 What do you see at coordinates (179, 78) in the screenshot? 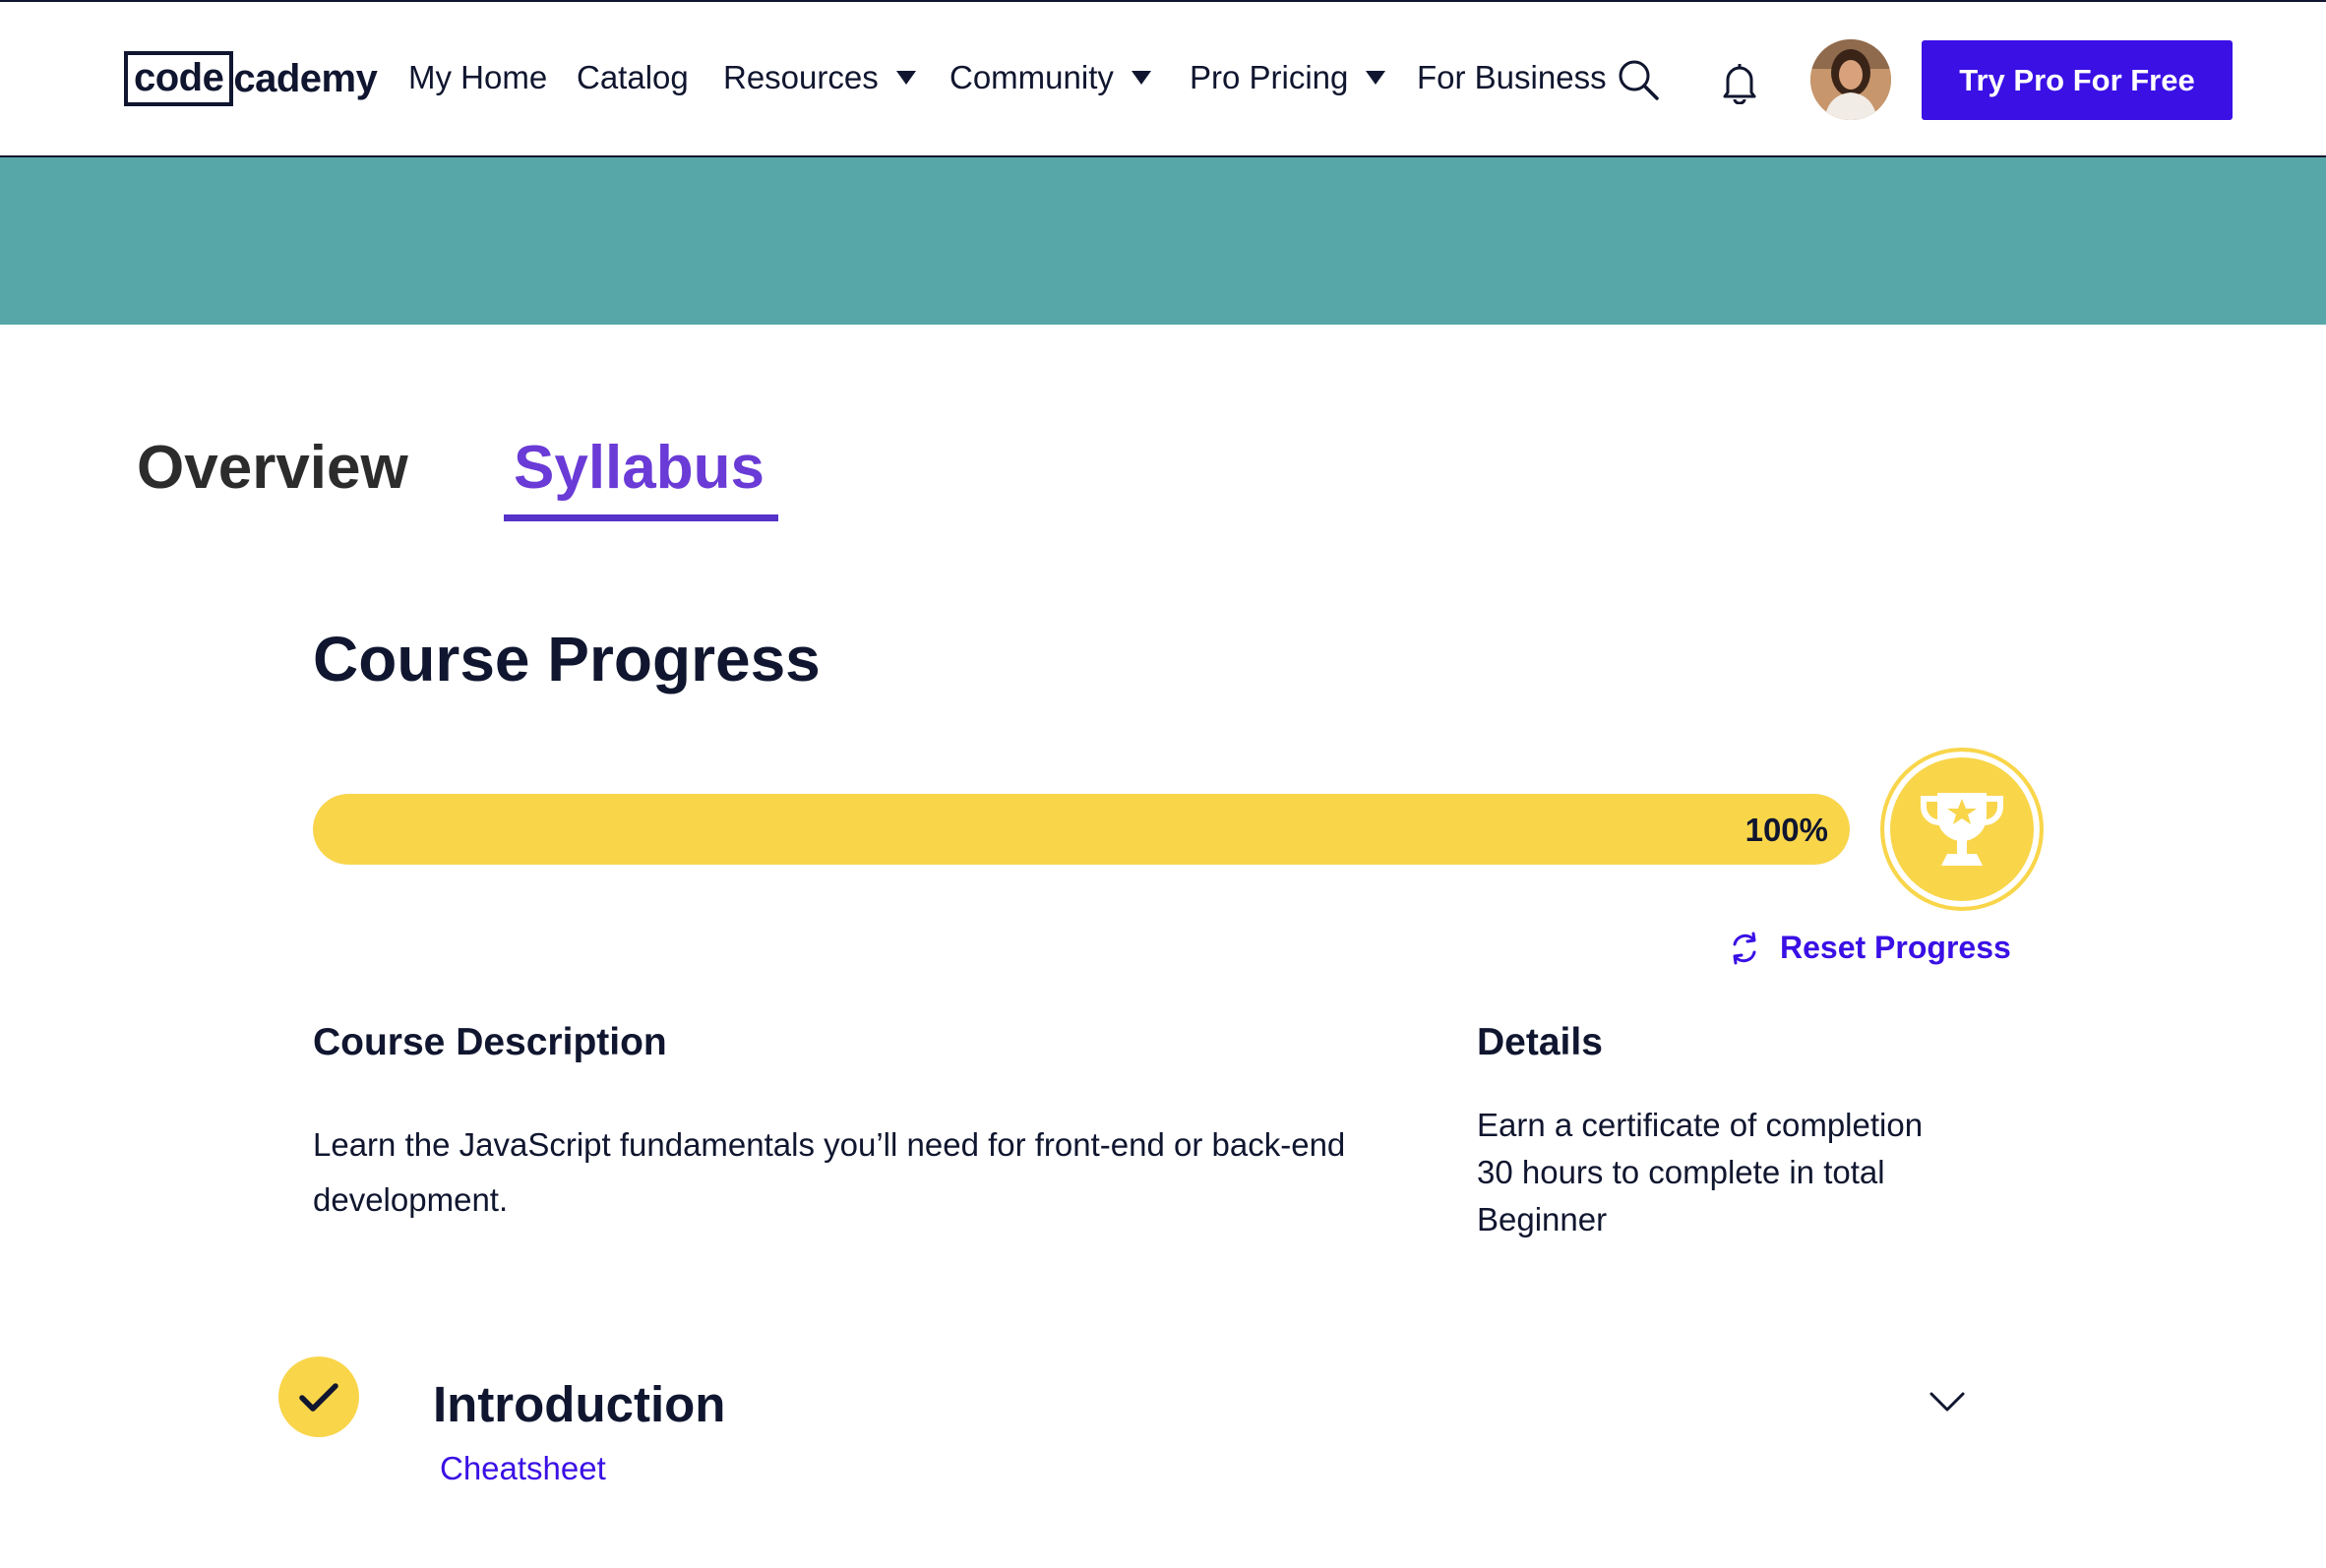
I see `logo-code-box: code` at bounding box center [179, 78].